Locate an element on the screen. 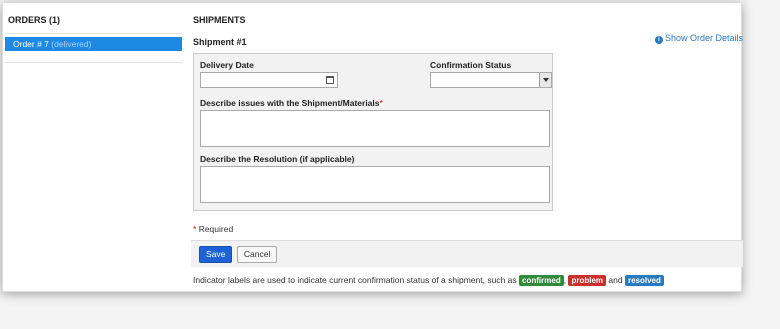  required-text: Required is located at coordinates (216, 229).